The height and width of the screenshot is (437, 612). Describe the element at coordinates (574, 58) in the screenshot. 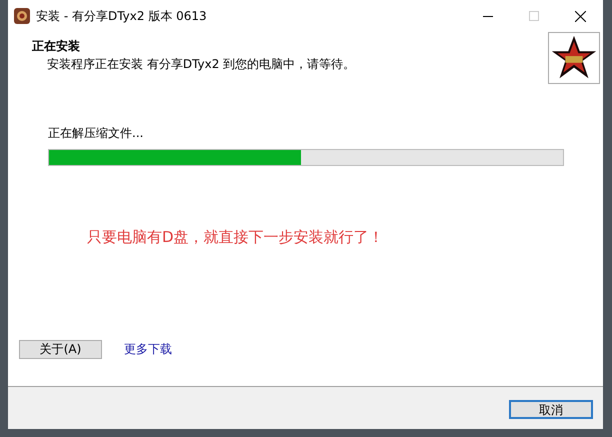

I see `star-logo-icon` at that location.